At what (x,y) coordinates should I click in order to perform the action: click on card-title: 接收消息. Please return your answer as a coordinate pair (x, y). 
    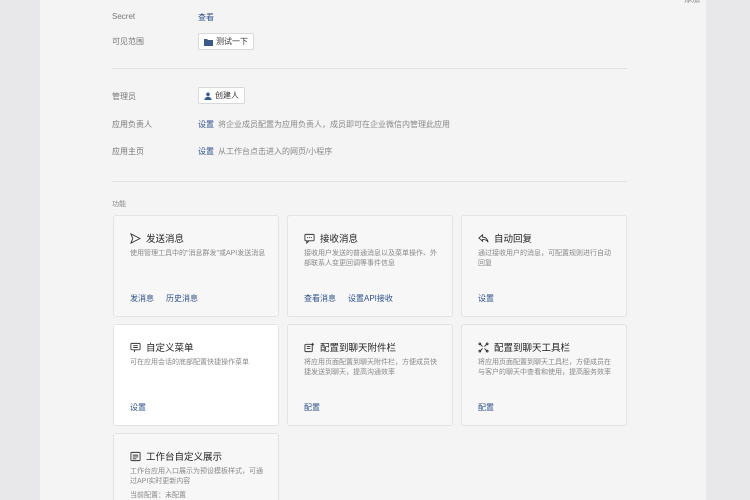
    Looking at the image, I should click on (339, 239).